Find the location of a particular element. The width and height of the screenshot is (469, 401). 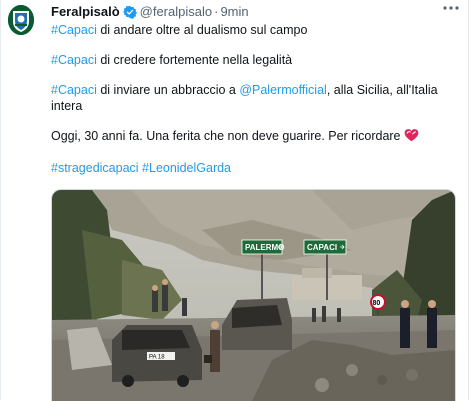

author-handle: @feralpisalo is located at coordinates (176, 11).